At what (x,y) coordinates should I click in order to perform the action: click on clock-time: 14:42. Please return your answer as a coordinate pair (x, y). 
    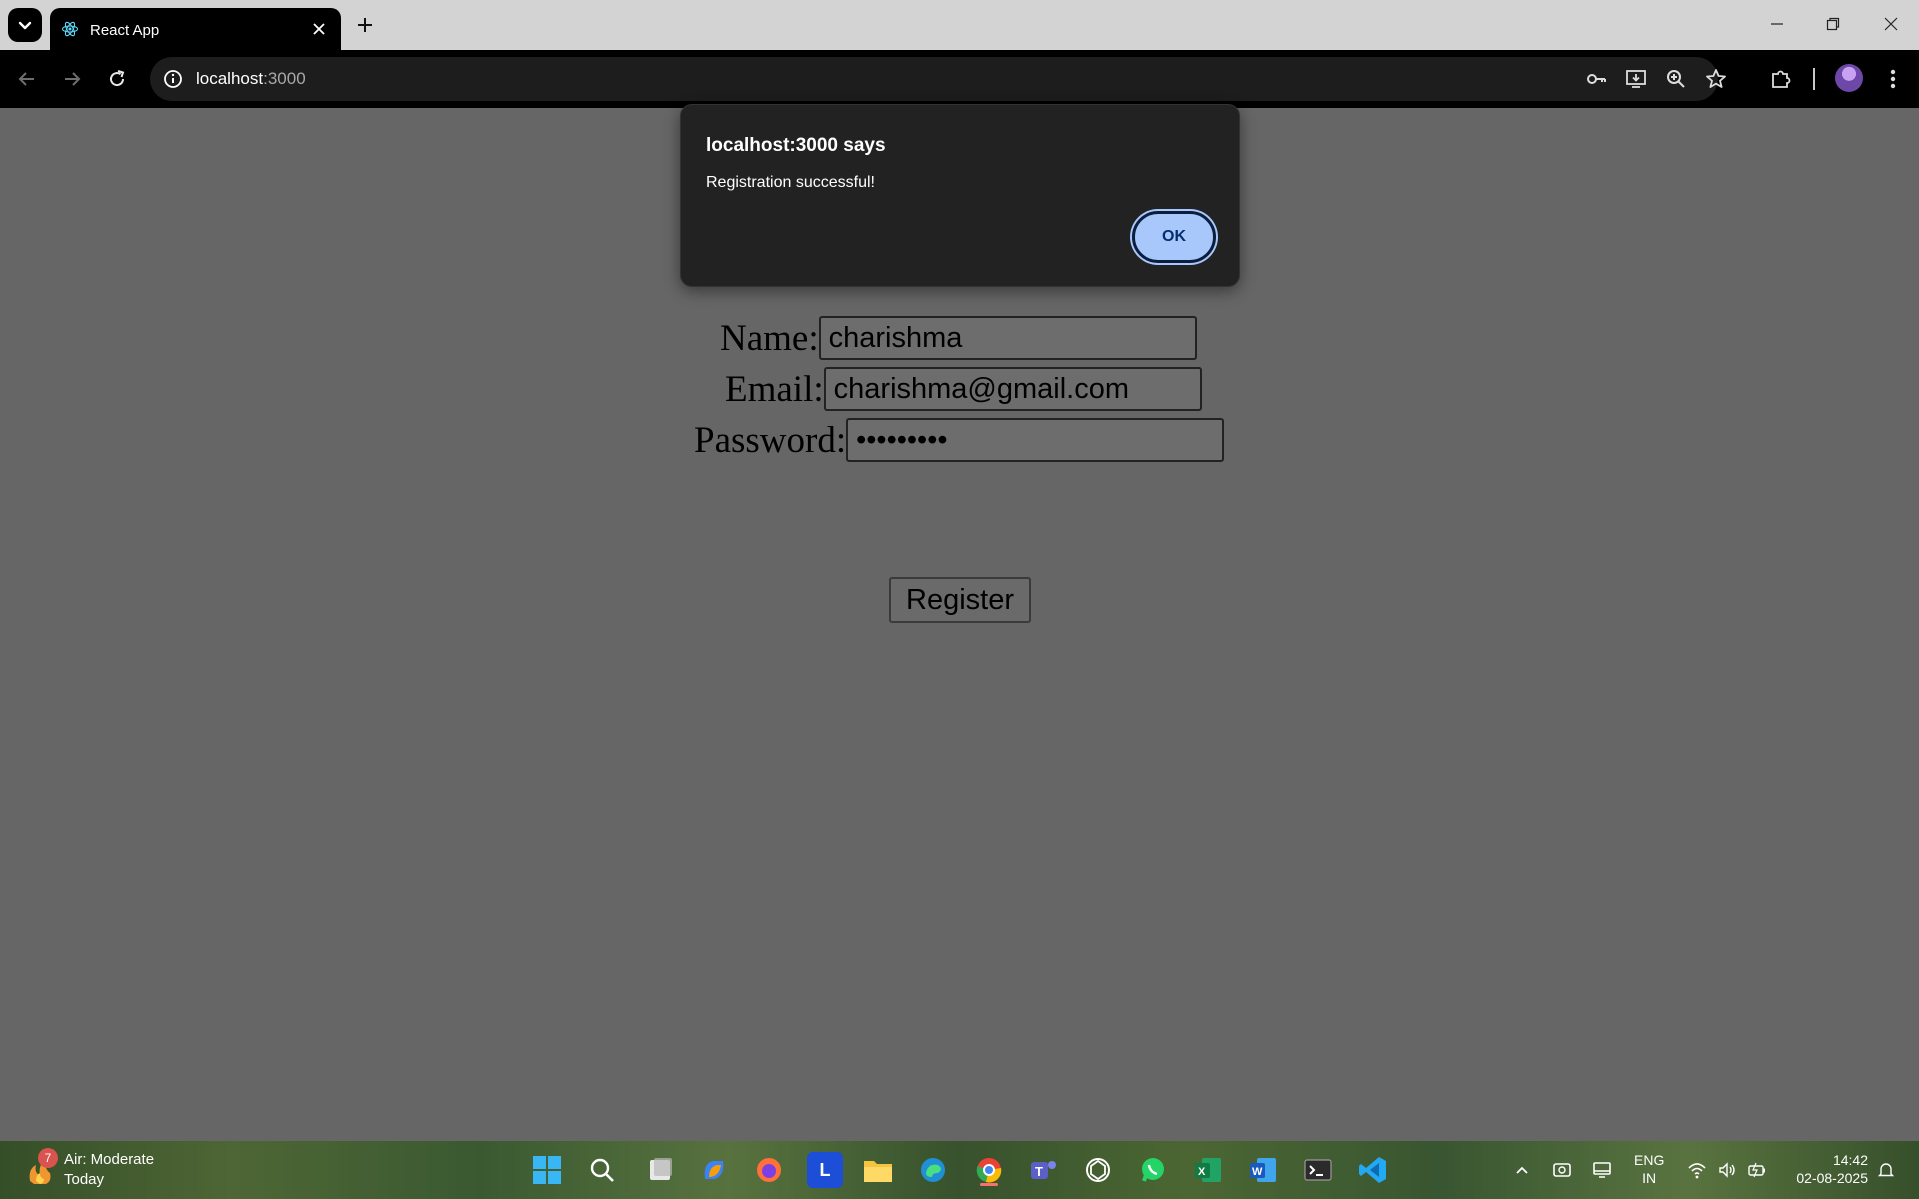
    Looking at the image, I should click on (1850, 1160).